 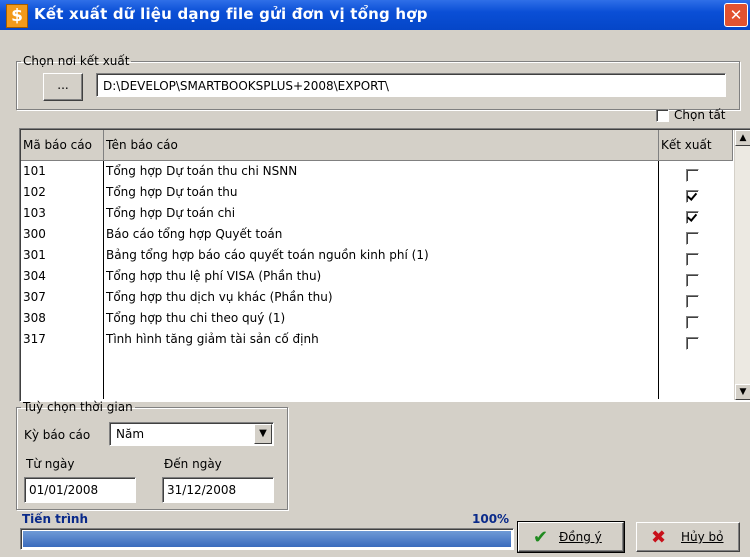 What do you see at coordinates (76, 61) in the screenshot?
I see `export-location-legend: Chọn nơi kết xuất` at bounding box center [76, 61].